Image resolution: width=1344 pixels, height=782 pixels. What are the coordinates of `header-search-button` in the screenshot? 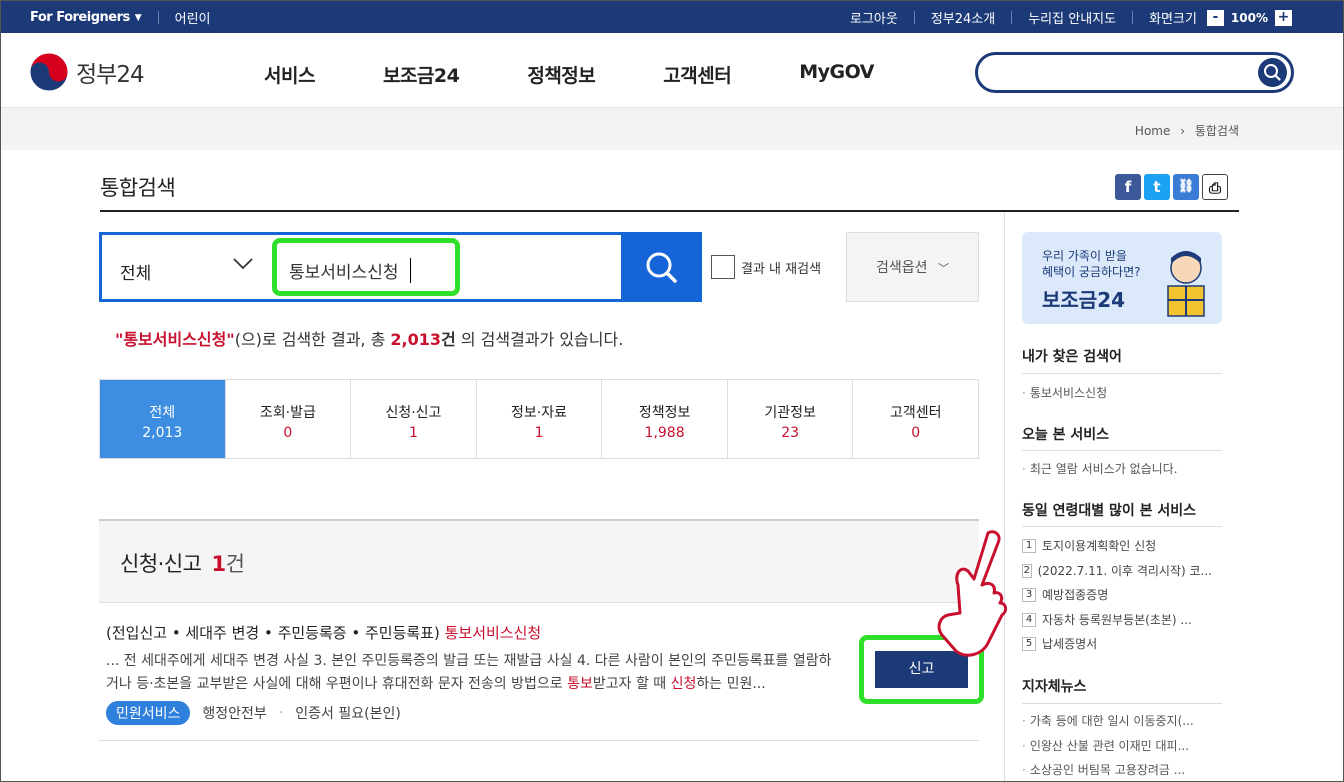 It's located at (1272, 72).